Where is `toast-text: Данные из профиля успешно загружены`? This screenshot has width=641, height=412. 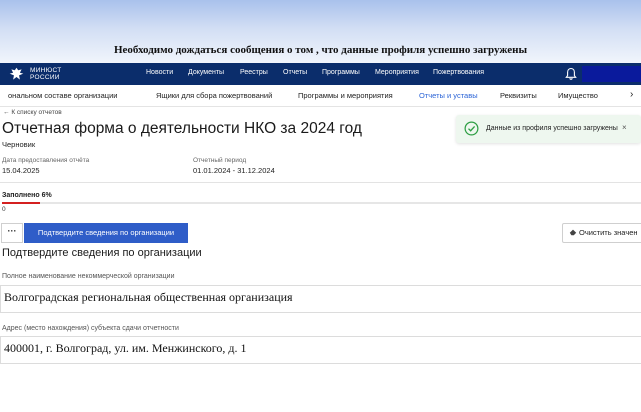
toast-text: Данные из профиля успешно загружены is located at coordinates (552, 128).